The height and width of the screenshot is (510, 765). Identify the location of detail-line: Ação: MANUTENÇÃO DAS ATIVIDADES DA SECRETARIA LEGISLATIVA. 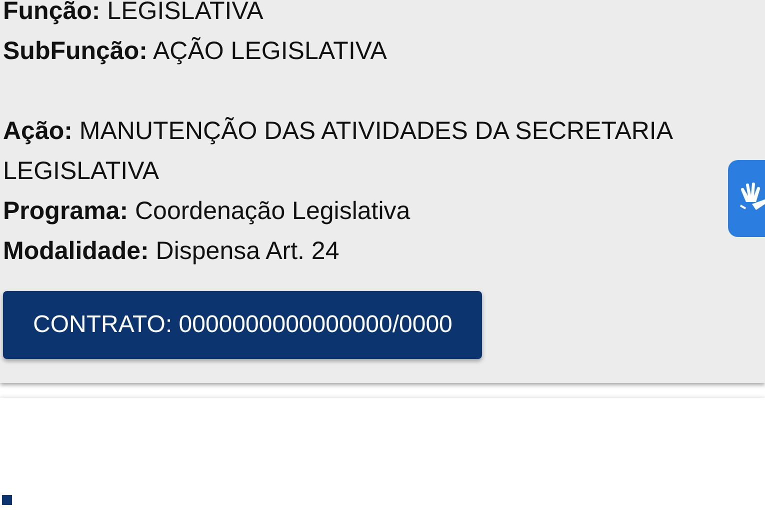
(338, 151).